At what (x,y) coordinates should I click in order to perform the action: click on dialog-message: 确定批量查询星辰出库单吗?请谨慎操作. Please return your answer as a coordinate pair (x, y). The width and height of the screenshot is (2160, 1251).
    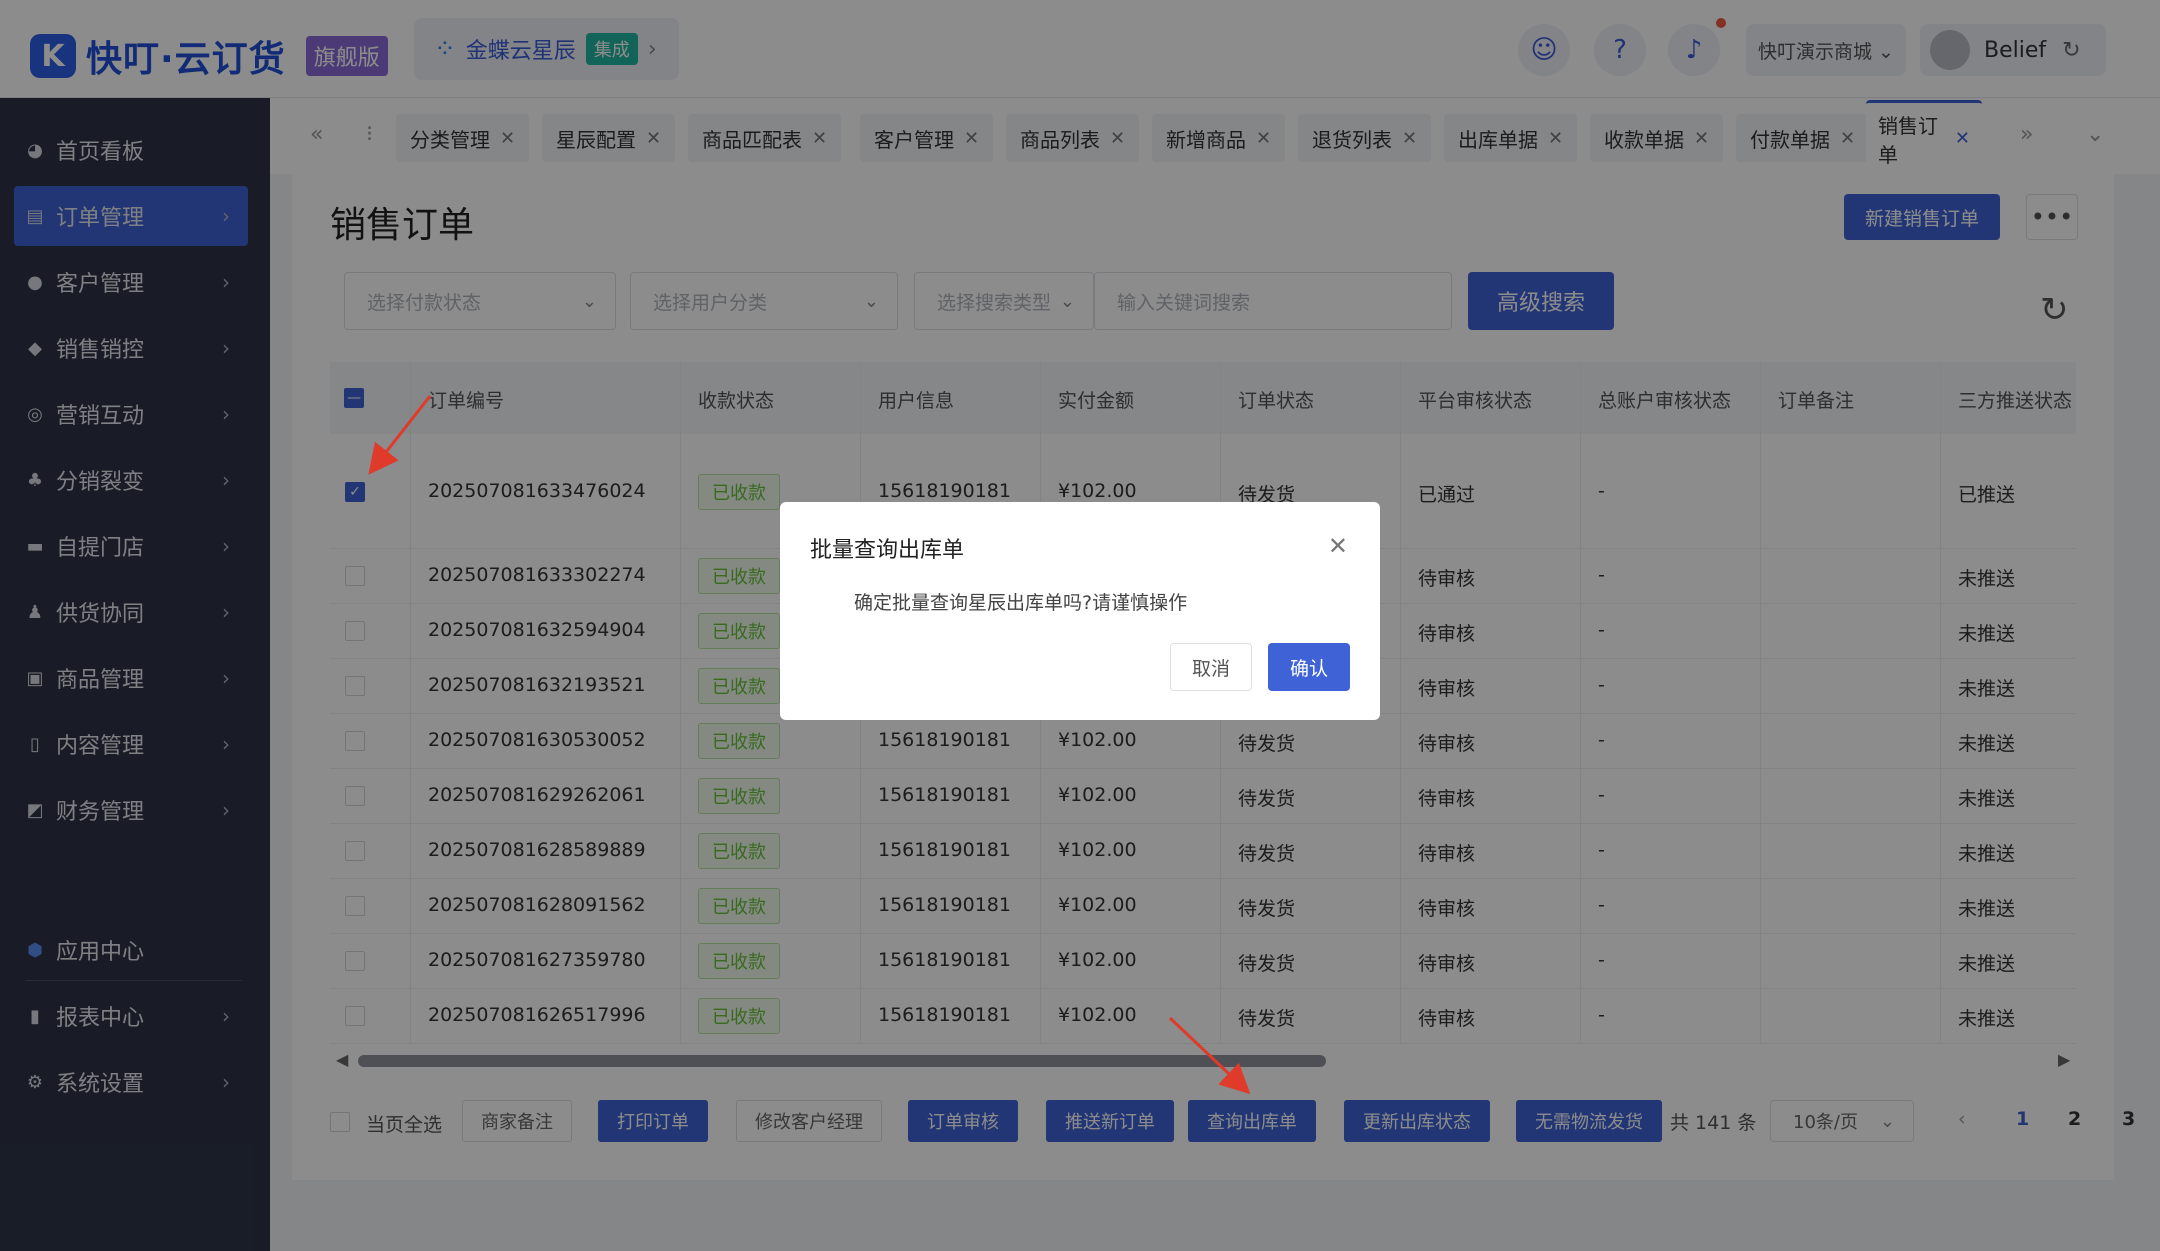
    Looking at the image, I should click on (1021, 603).